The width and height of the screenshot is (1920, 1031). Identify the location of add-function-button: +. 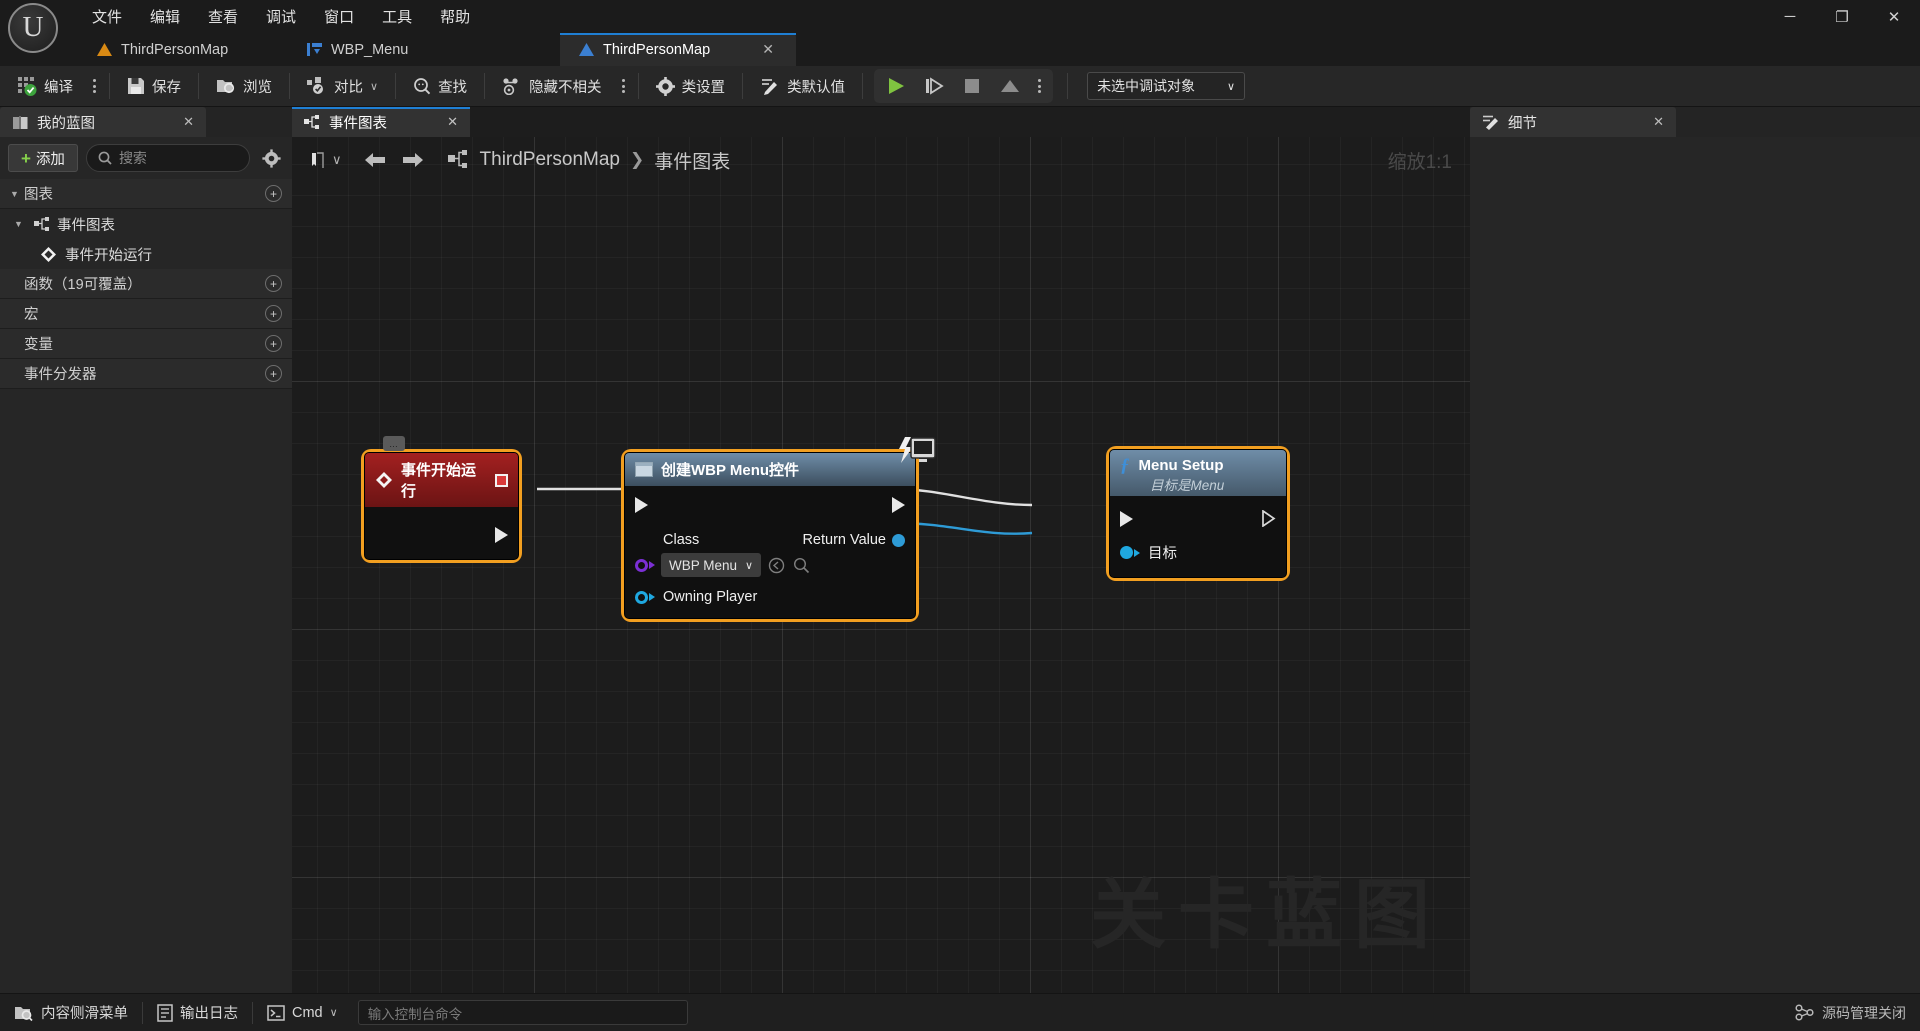
(273, 283).